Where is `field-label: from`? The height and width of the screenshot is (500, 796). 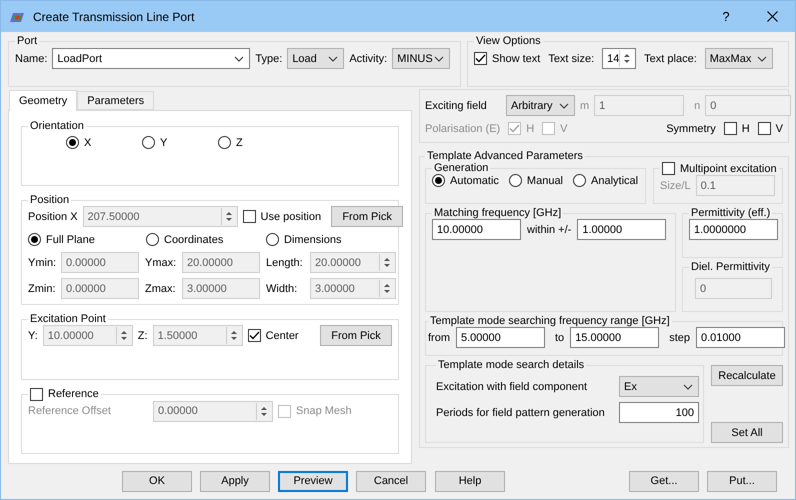 field-label: from is located at coordinates (439, 338).